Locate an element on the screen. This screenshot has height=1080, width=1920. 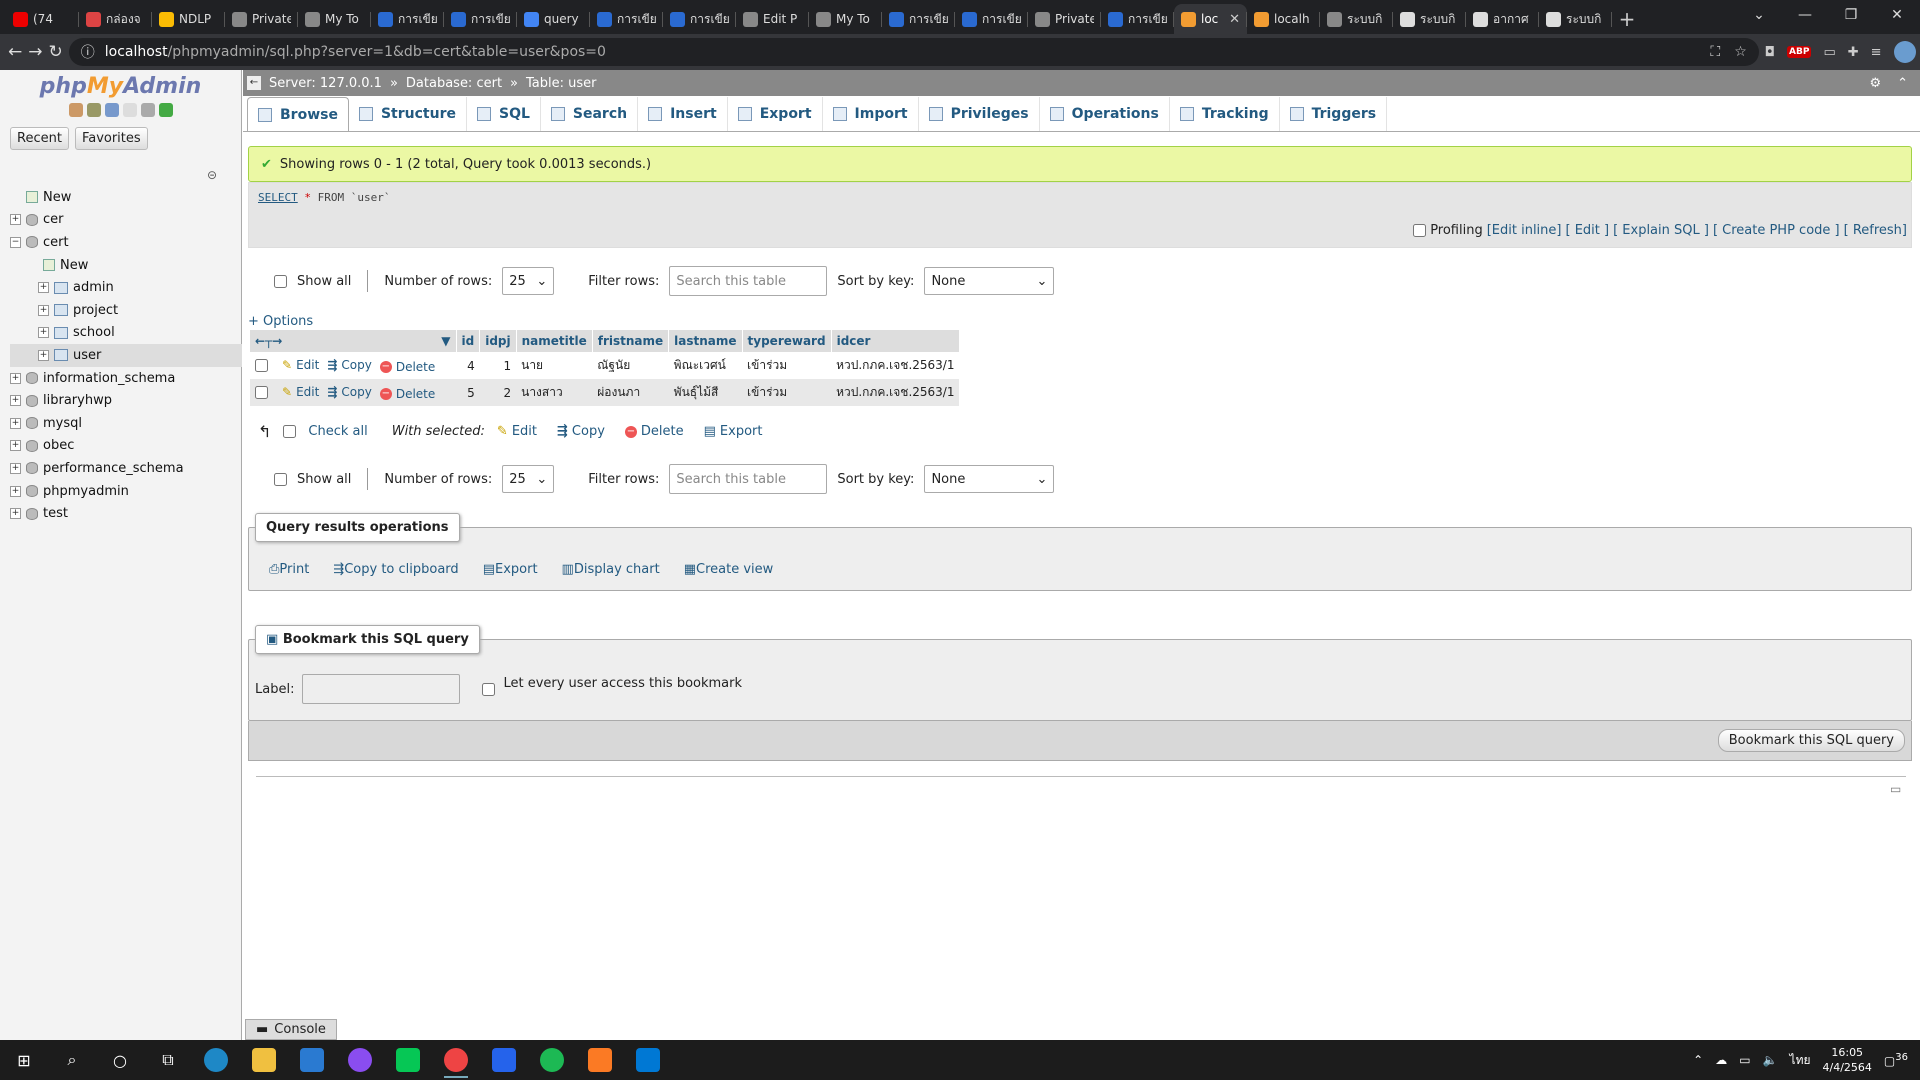
tree-item-user: + user is located at coordinates (126, 355).